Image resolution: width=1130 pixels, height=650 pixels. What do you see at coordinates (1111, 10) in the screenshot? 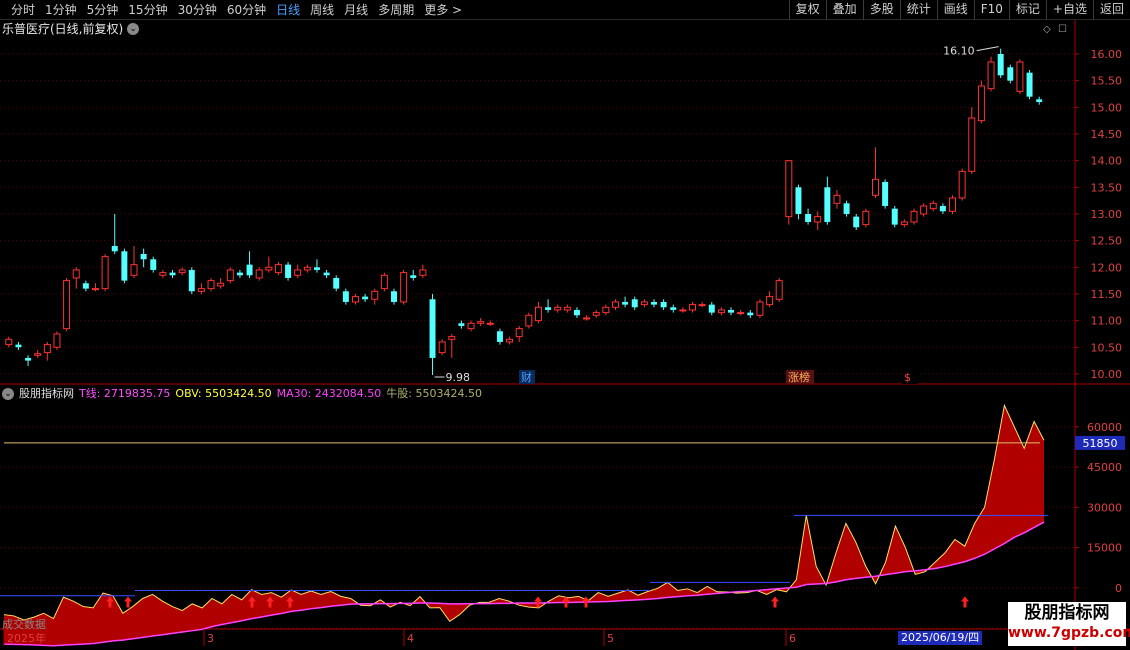
I see `tool-button-8: 返回` at bounding box center [1111, 10].